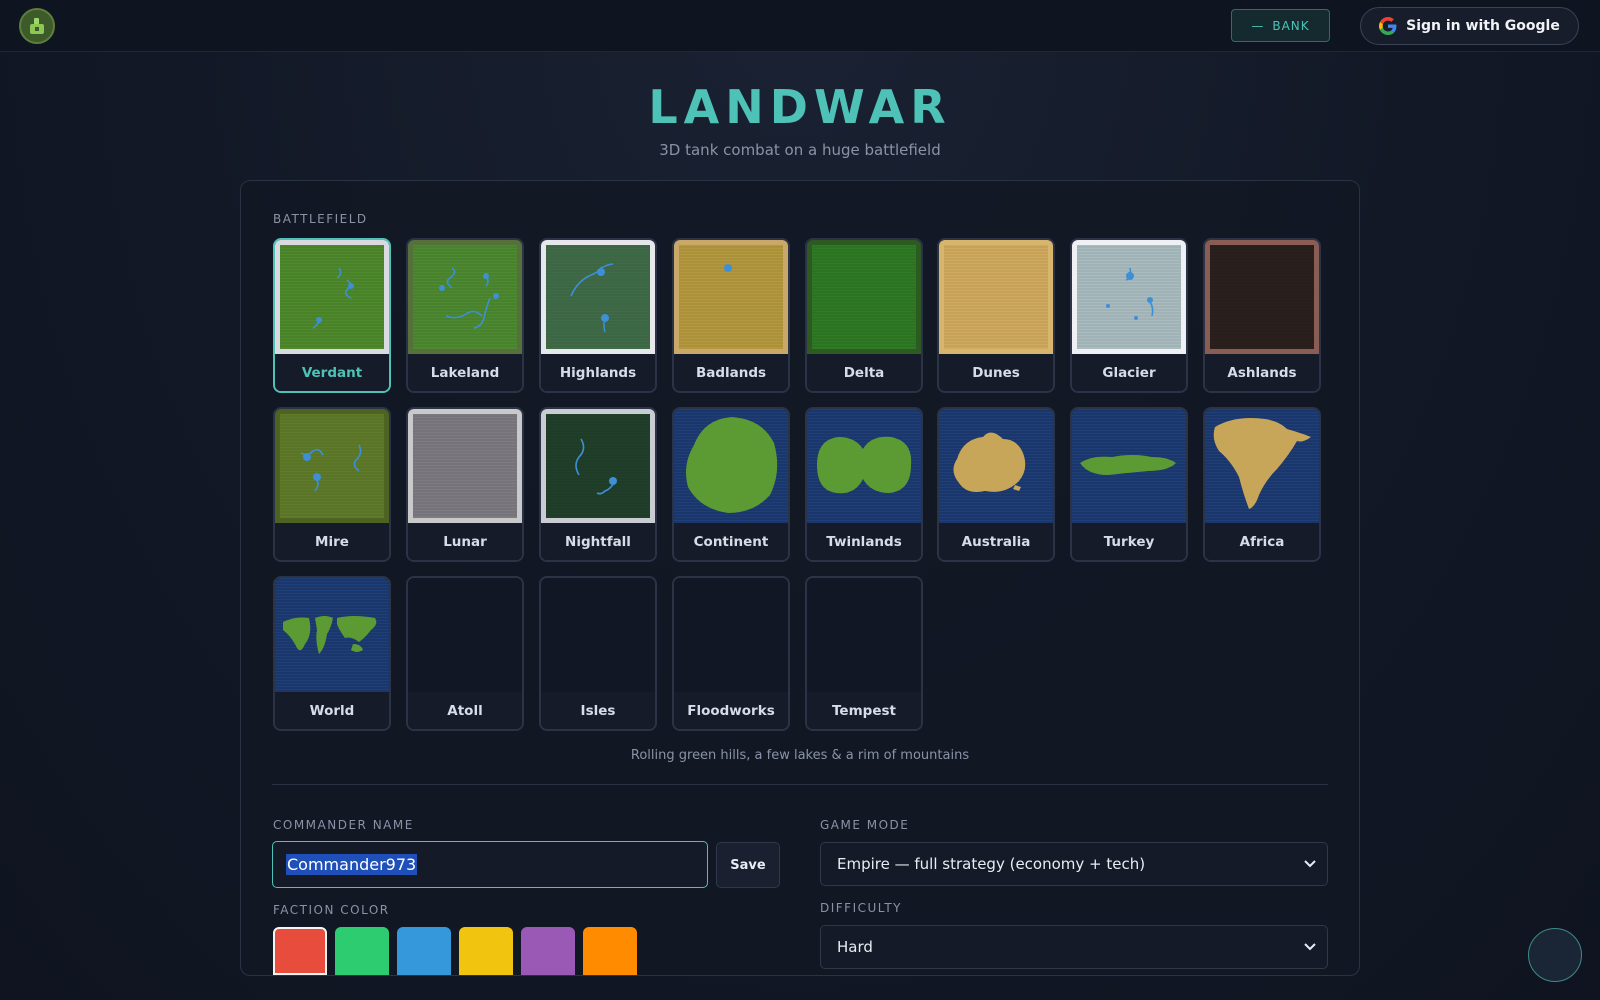  I want to click on google-icon, so click(1388, 26).